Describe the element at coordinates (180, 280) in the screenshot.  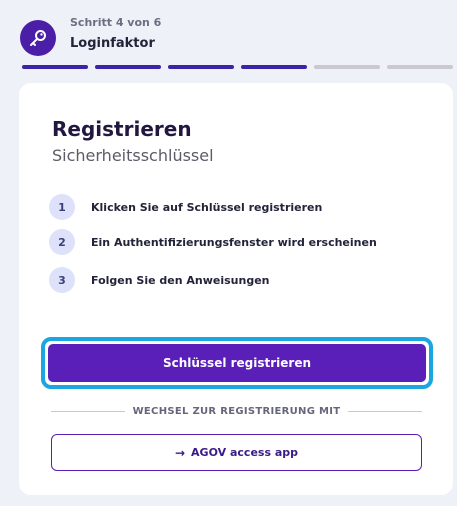
I see `step-text: Folgen Sie den Anweisungen` at that location.